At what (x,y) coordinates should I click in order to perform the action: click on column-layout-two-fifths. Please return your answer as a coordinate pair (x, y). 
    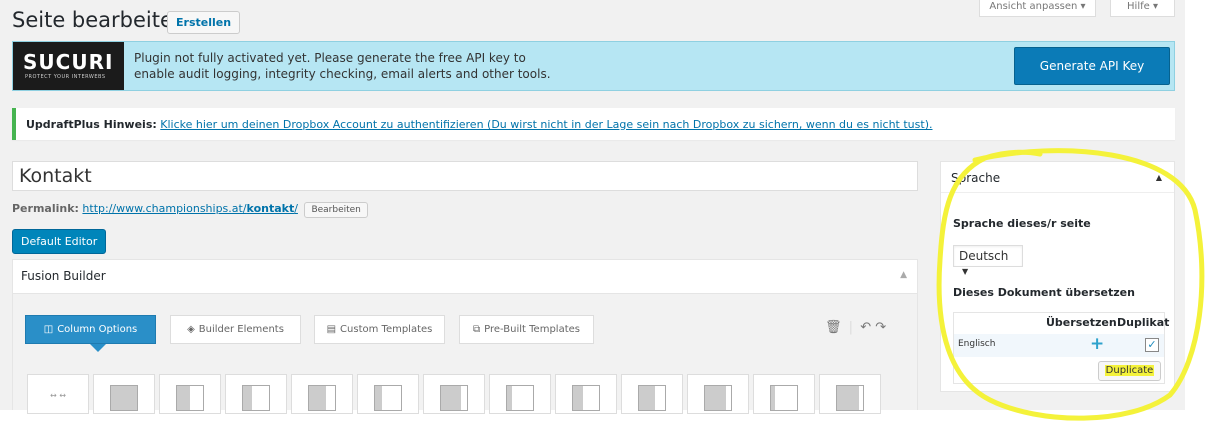
    Looking at the image, I should click on (586, 394).